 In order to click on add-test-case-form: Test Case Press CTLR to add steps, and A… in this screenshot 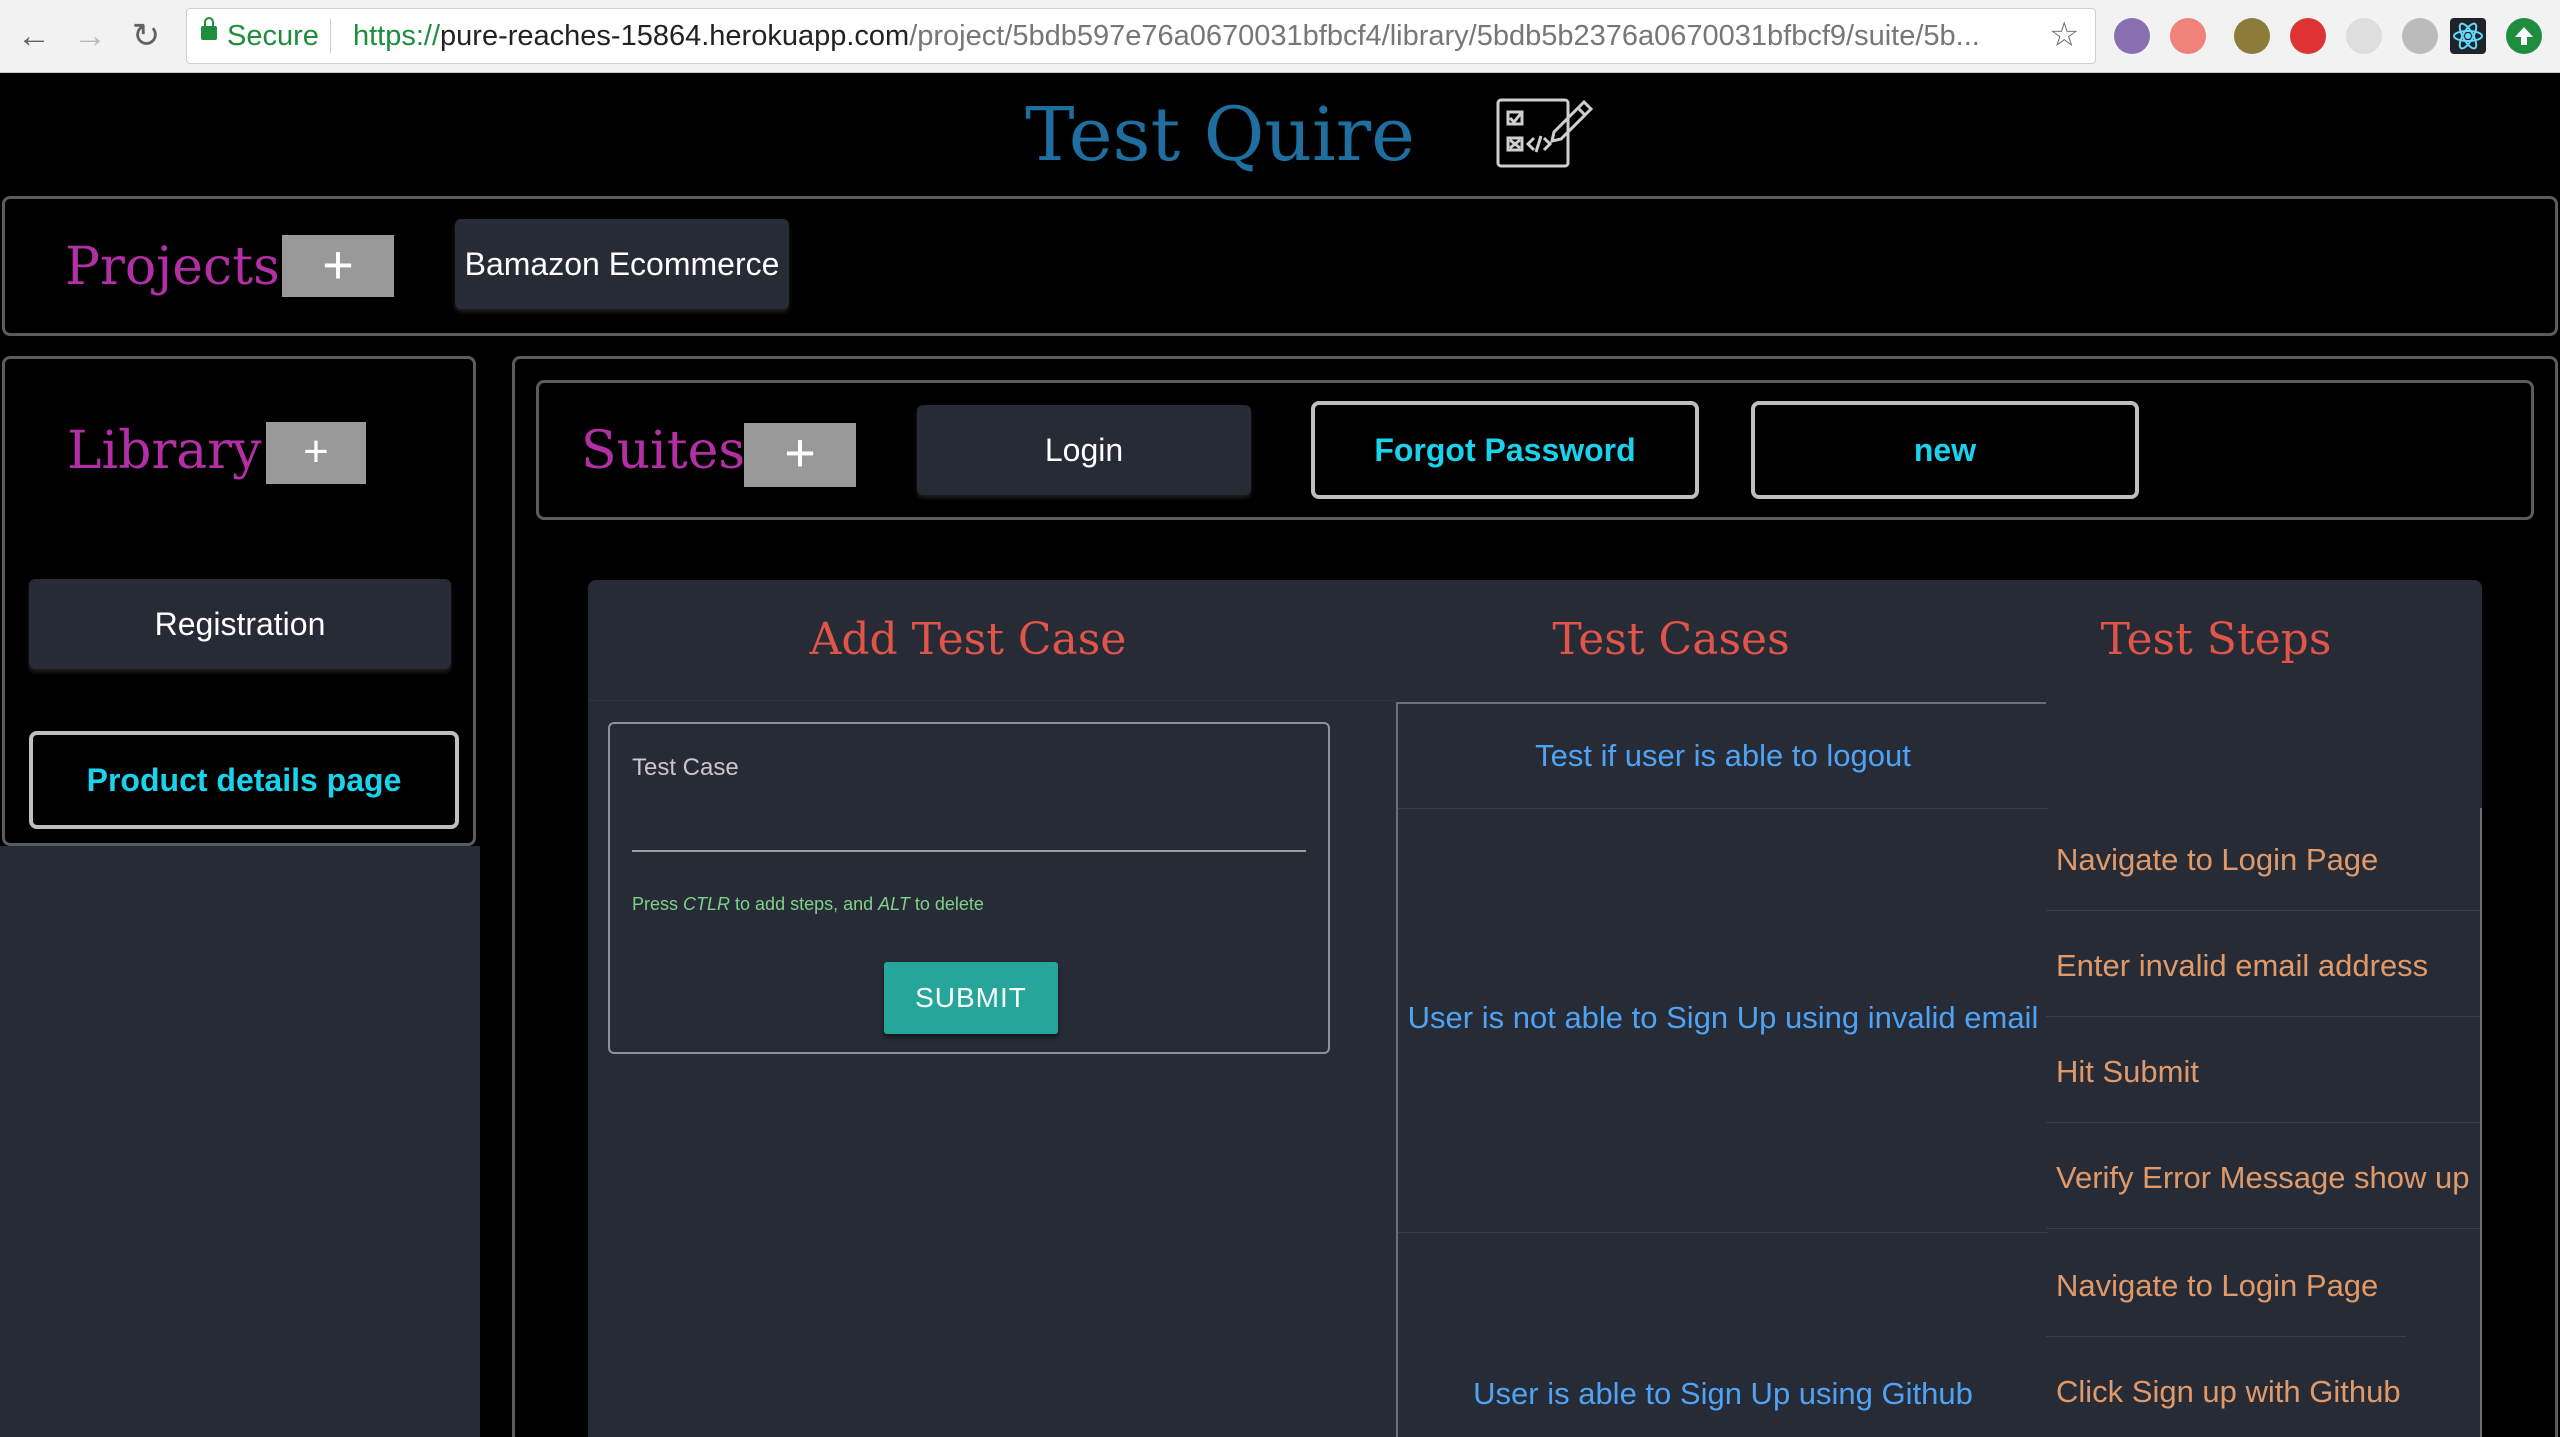, I will do `click(969, 888)`.